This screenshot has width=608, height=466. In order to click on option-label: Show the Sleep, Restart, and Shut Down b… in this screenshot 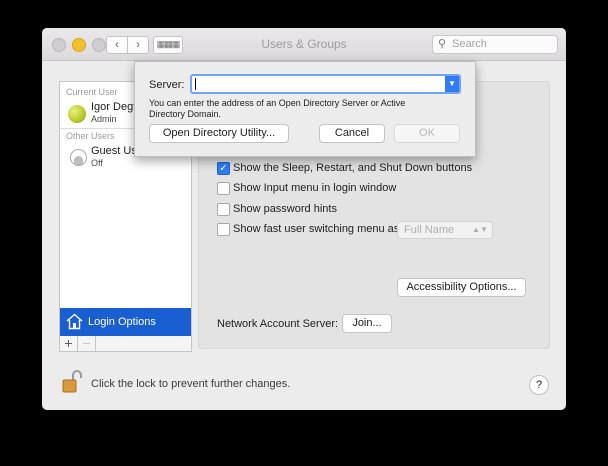, I will do `click(353, 168)`.